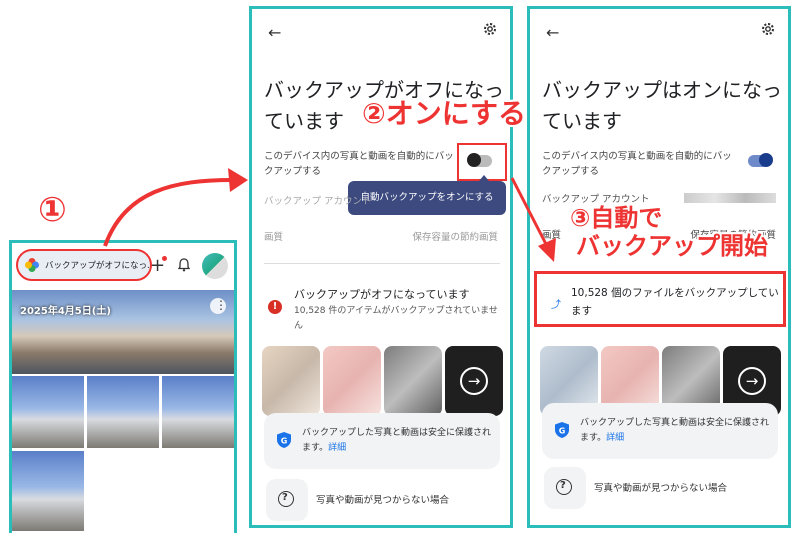 This screenshot has width=800, height=533. Describe the element at coordinates (329, 215) in the screenshot. I see `annotation-arrows` at that location.